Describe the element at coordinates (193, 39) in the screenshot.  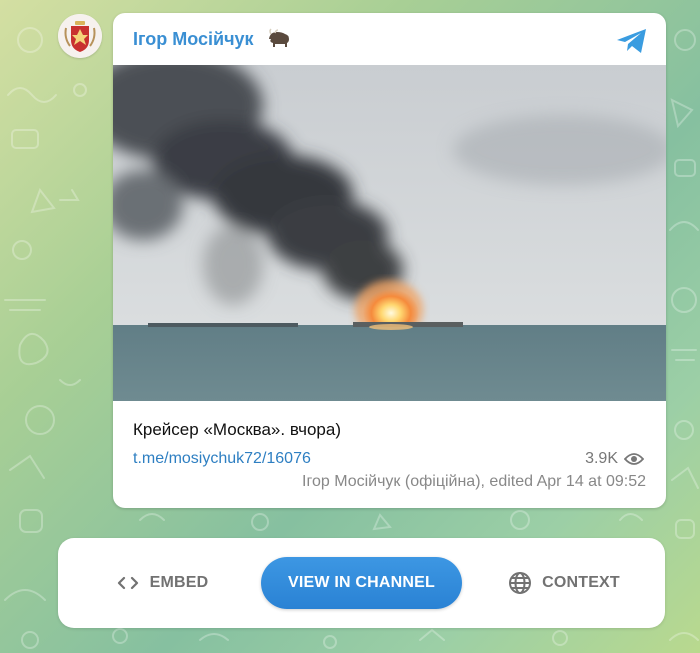
I see `channel-name: Ігор Мосійчук` at that location.